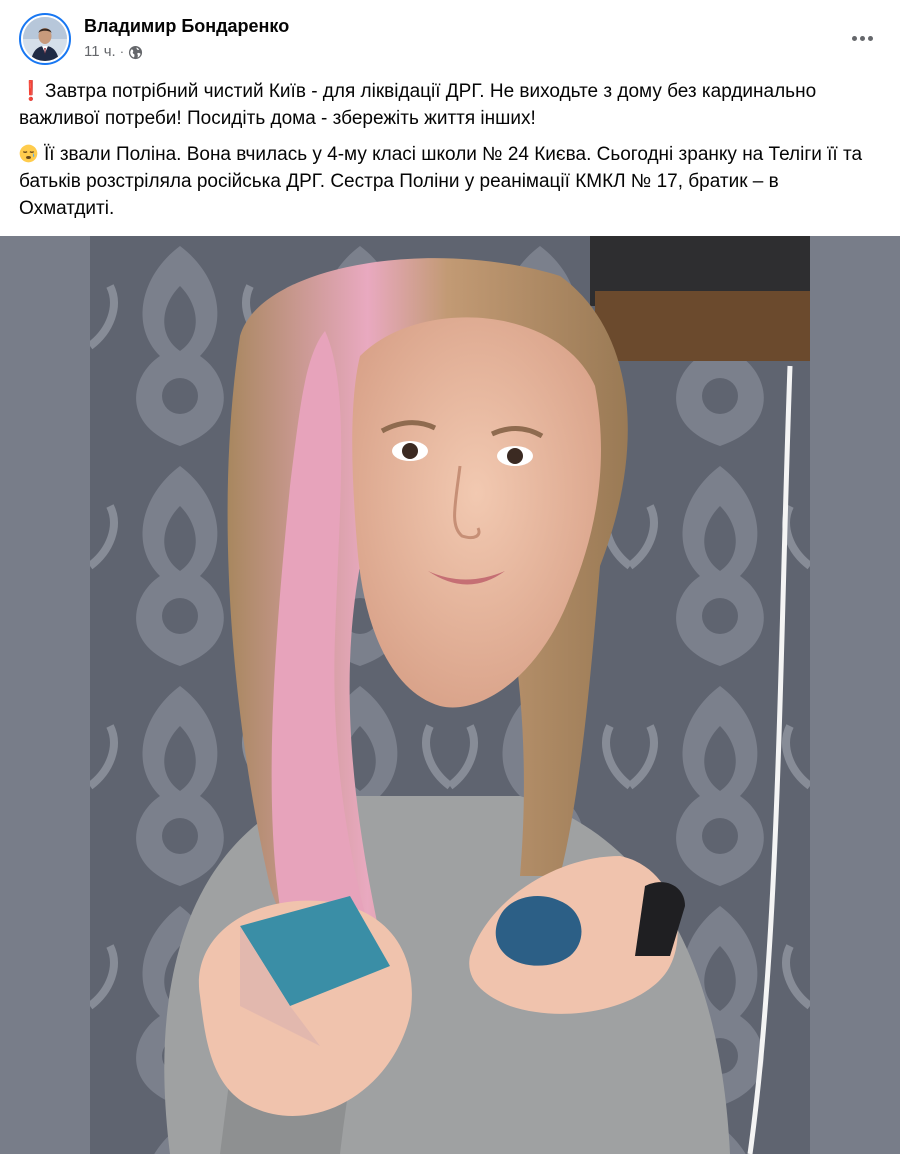 This screenshot has height=1154, width=900. What do you see at coordinates (450, 36) in the screenshot?
I see `post-header: Владимир Бондаренко 11 ч. ·` at bounding box center [450, 36].